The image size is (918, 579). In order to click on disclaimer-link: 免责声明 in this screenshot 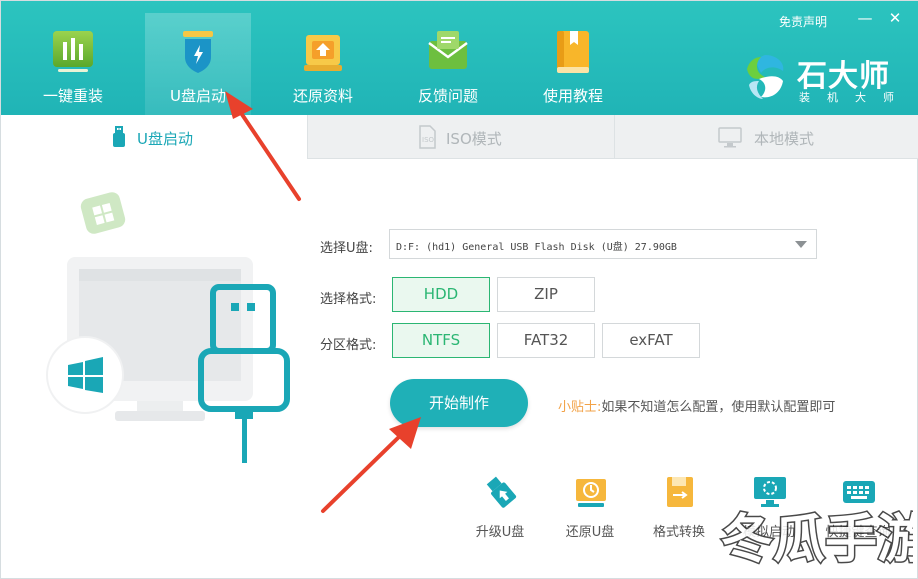, I will do `click(803, 21)`.